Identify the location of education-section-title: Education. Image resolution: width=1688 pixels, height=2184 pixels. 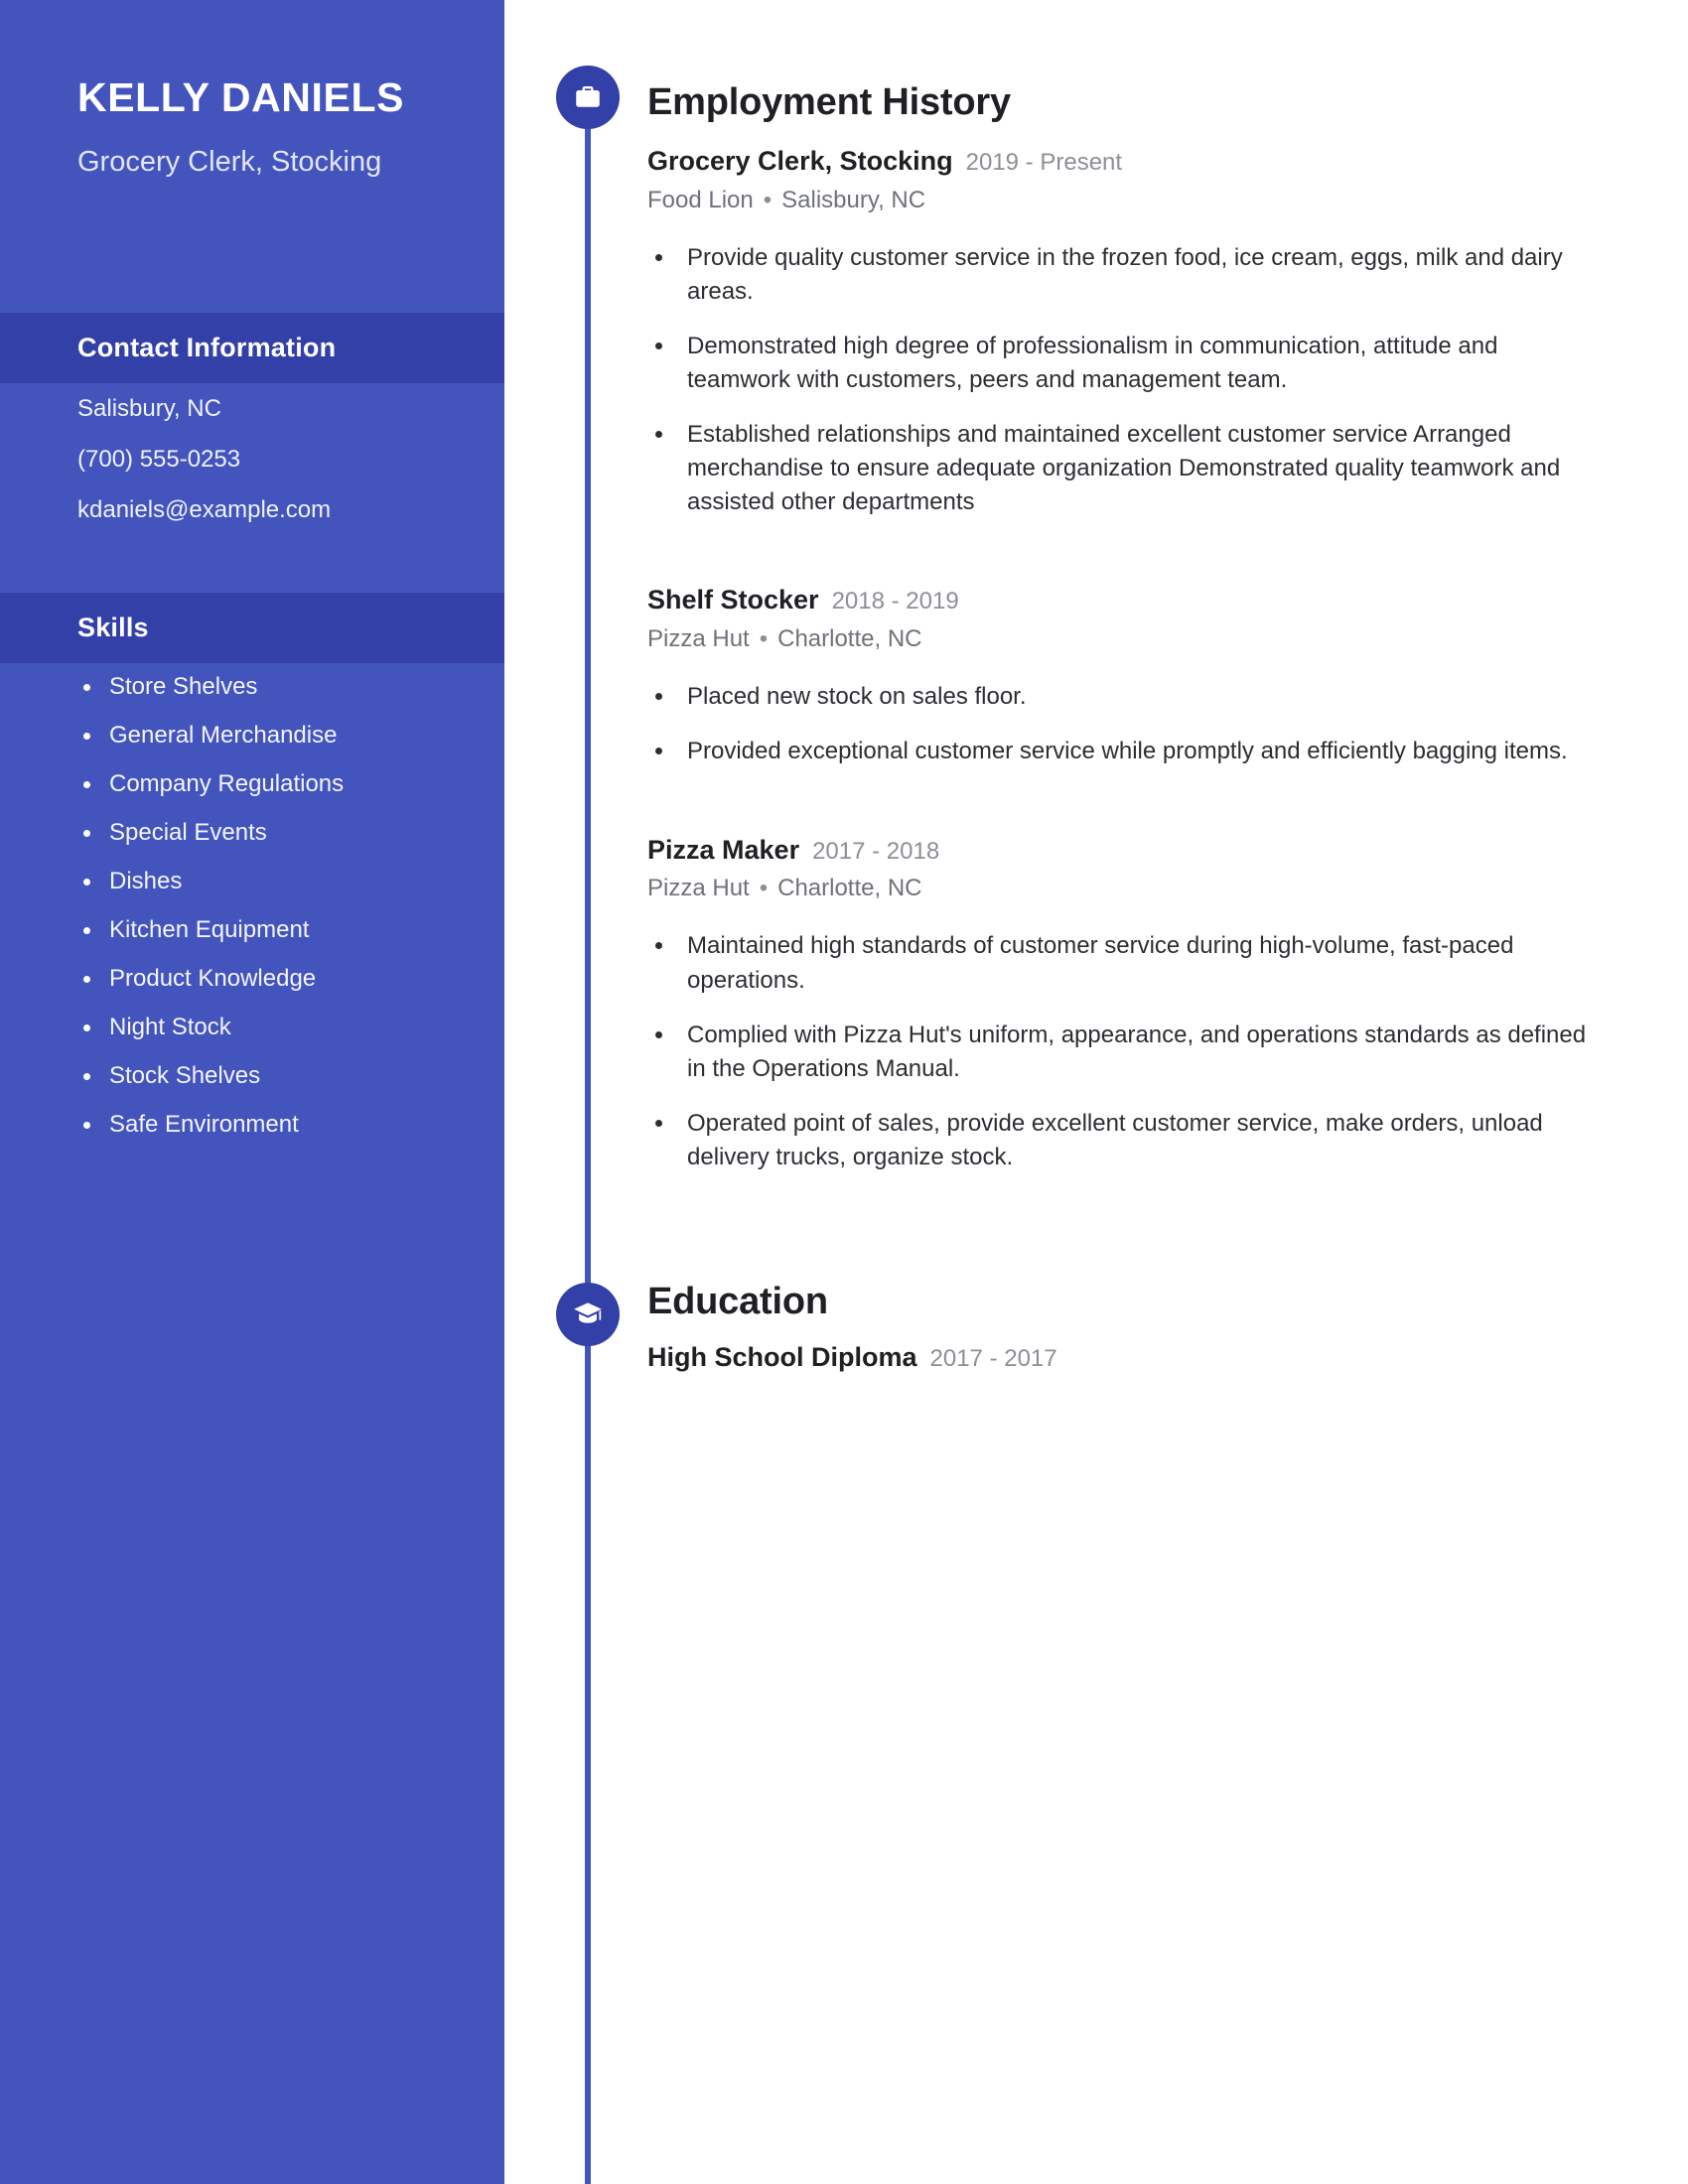
(737, 1301).